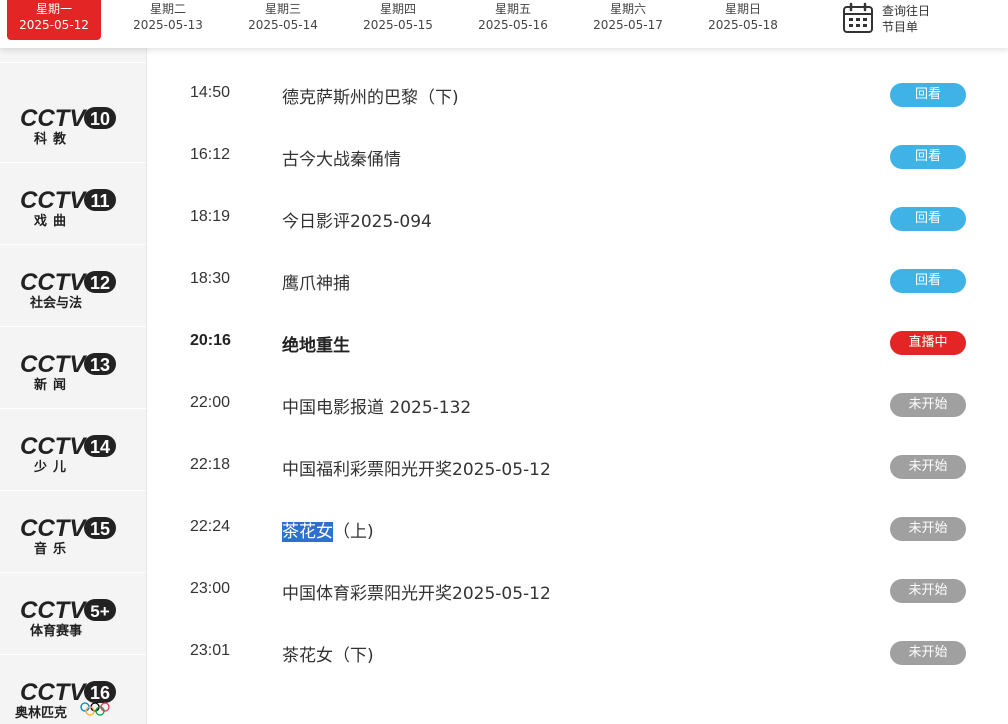 This screenshot has width=1008, height=724. I want to click on query-label-line2: 节目单, so click(900, 27).